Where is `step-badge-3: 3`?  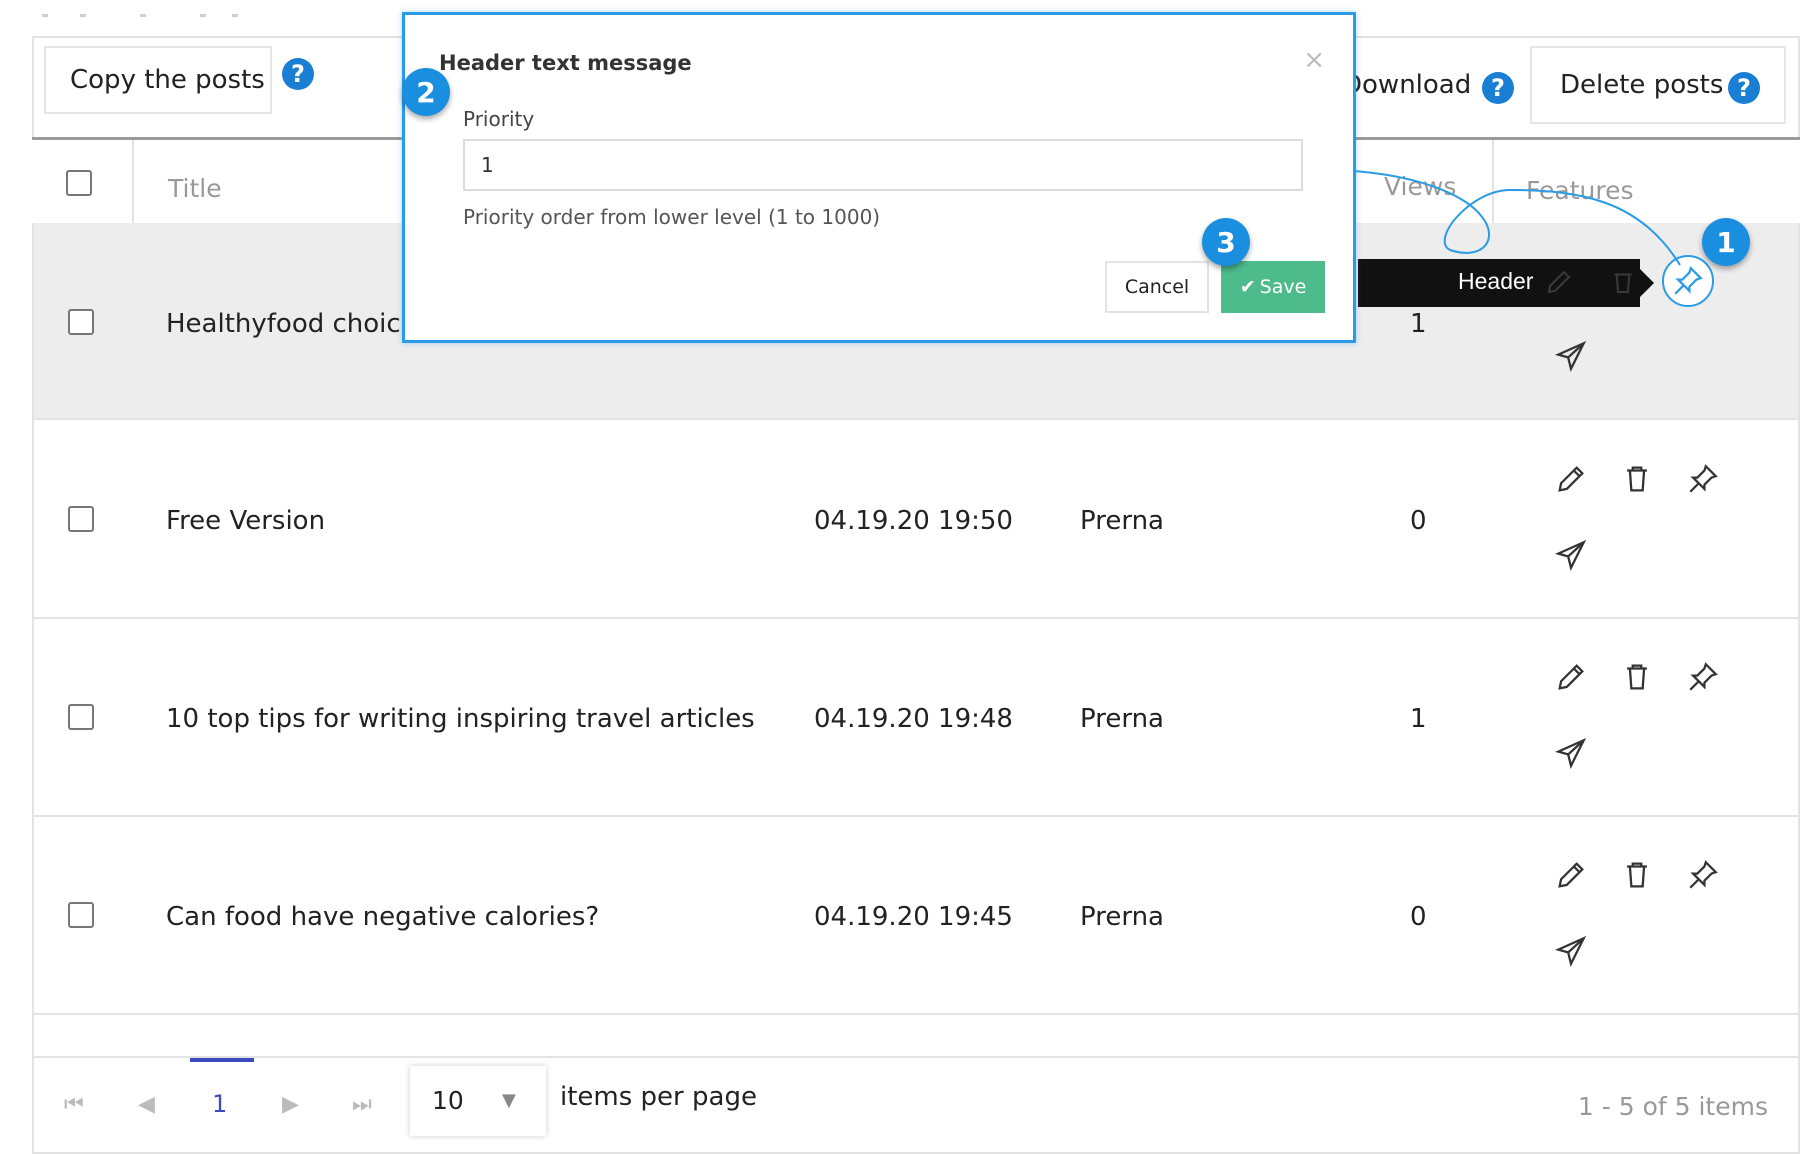 step-badge-3: 3 is located at coordinates (1226, 242).